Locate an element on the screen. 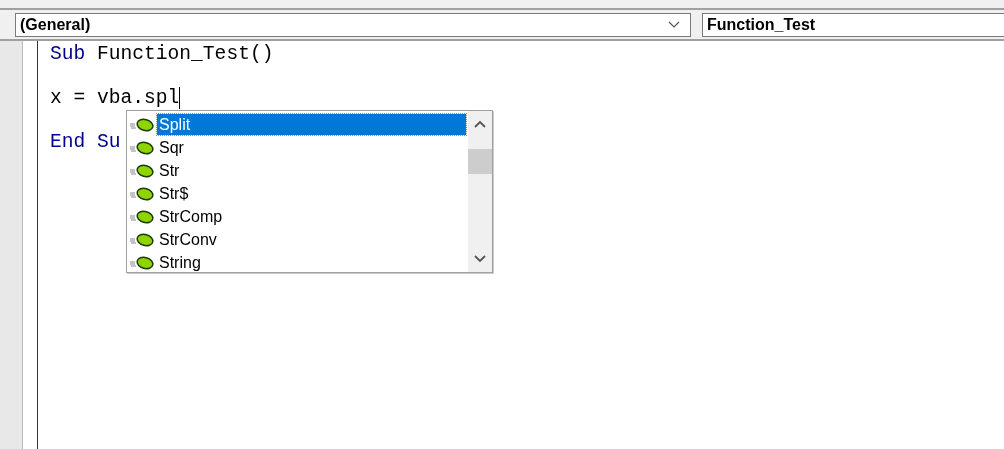 The height and width of the screenshot is (449, 1004). object-dropdown: (General) is located at coordinates (353, 24).